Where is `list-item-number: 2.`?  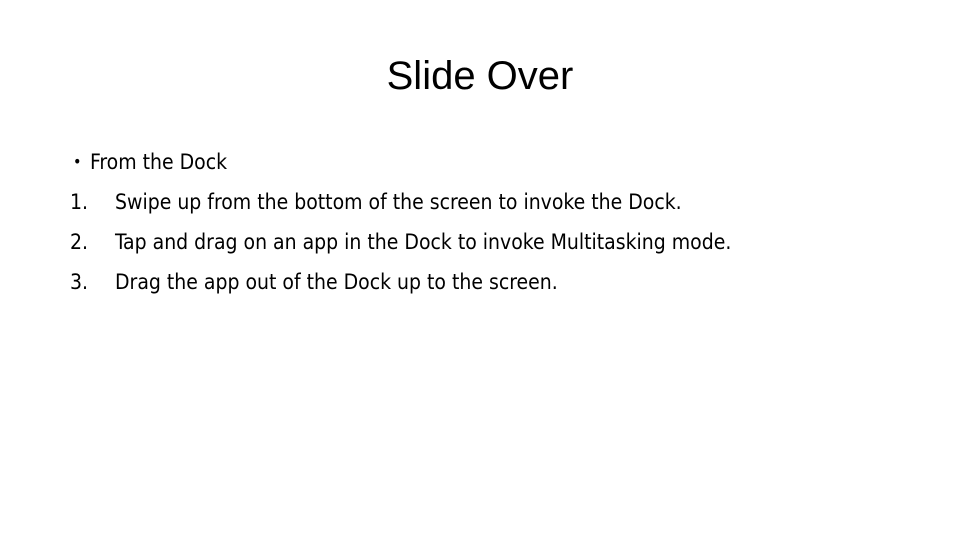
list-item-number: 2. is located at coordinates (79, 242).